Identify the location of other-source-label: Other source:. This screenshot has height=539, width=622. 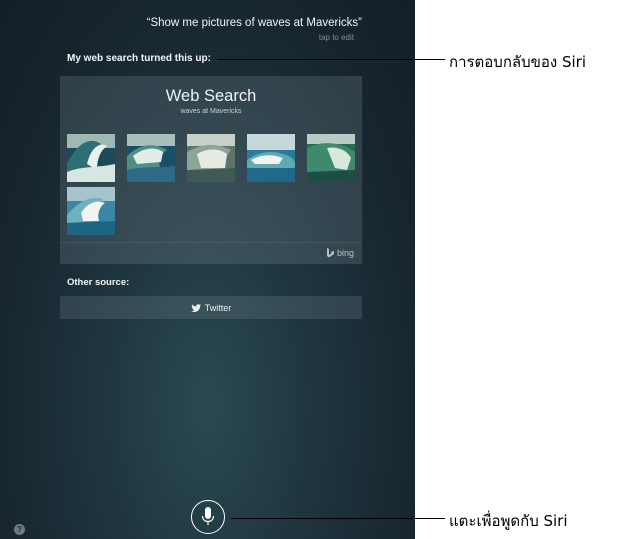
(98, 282).